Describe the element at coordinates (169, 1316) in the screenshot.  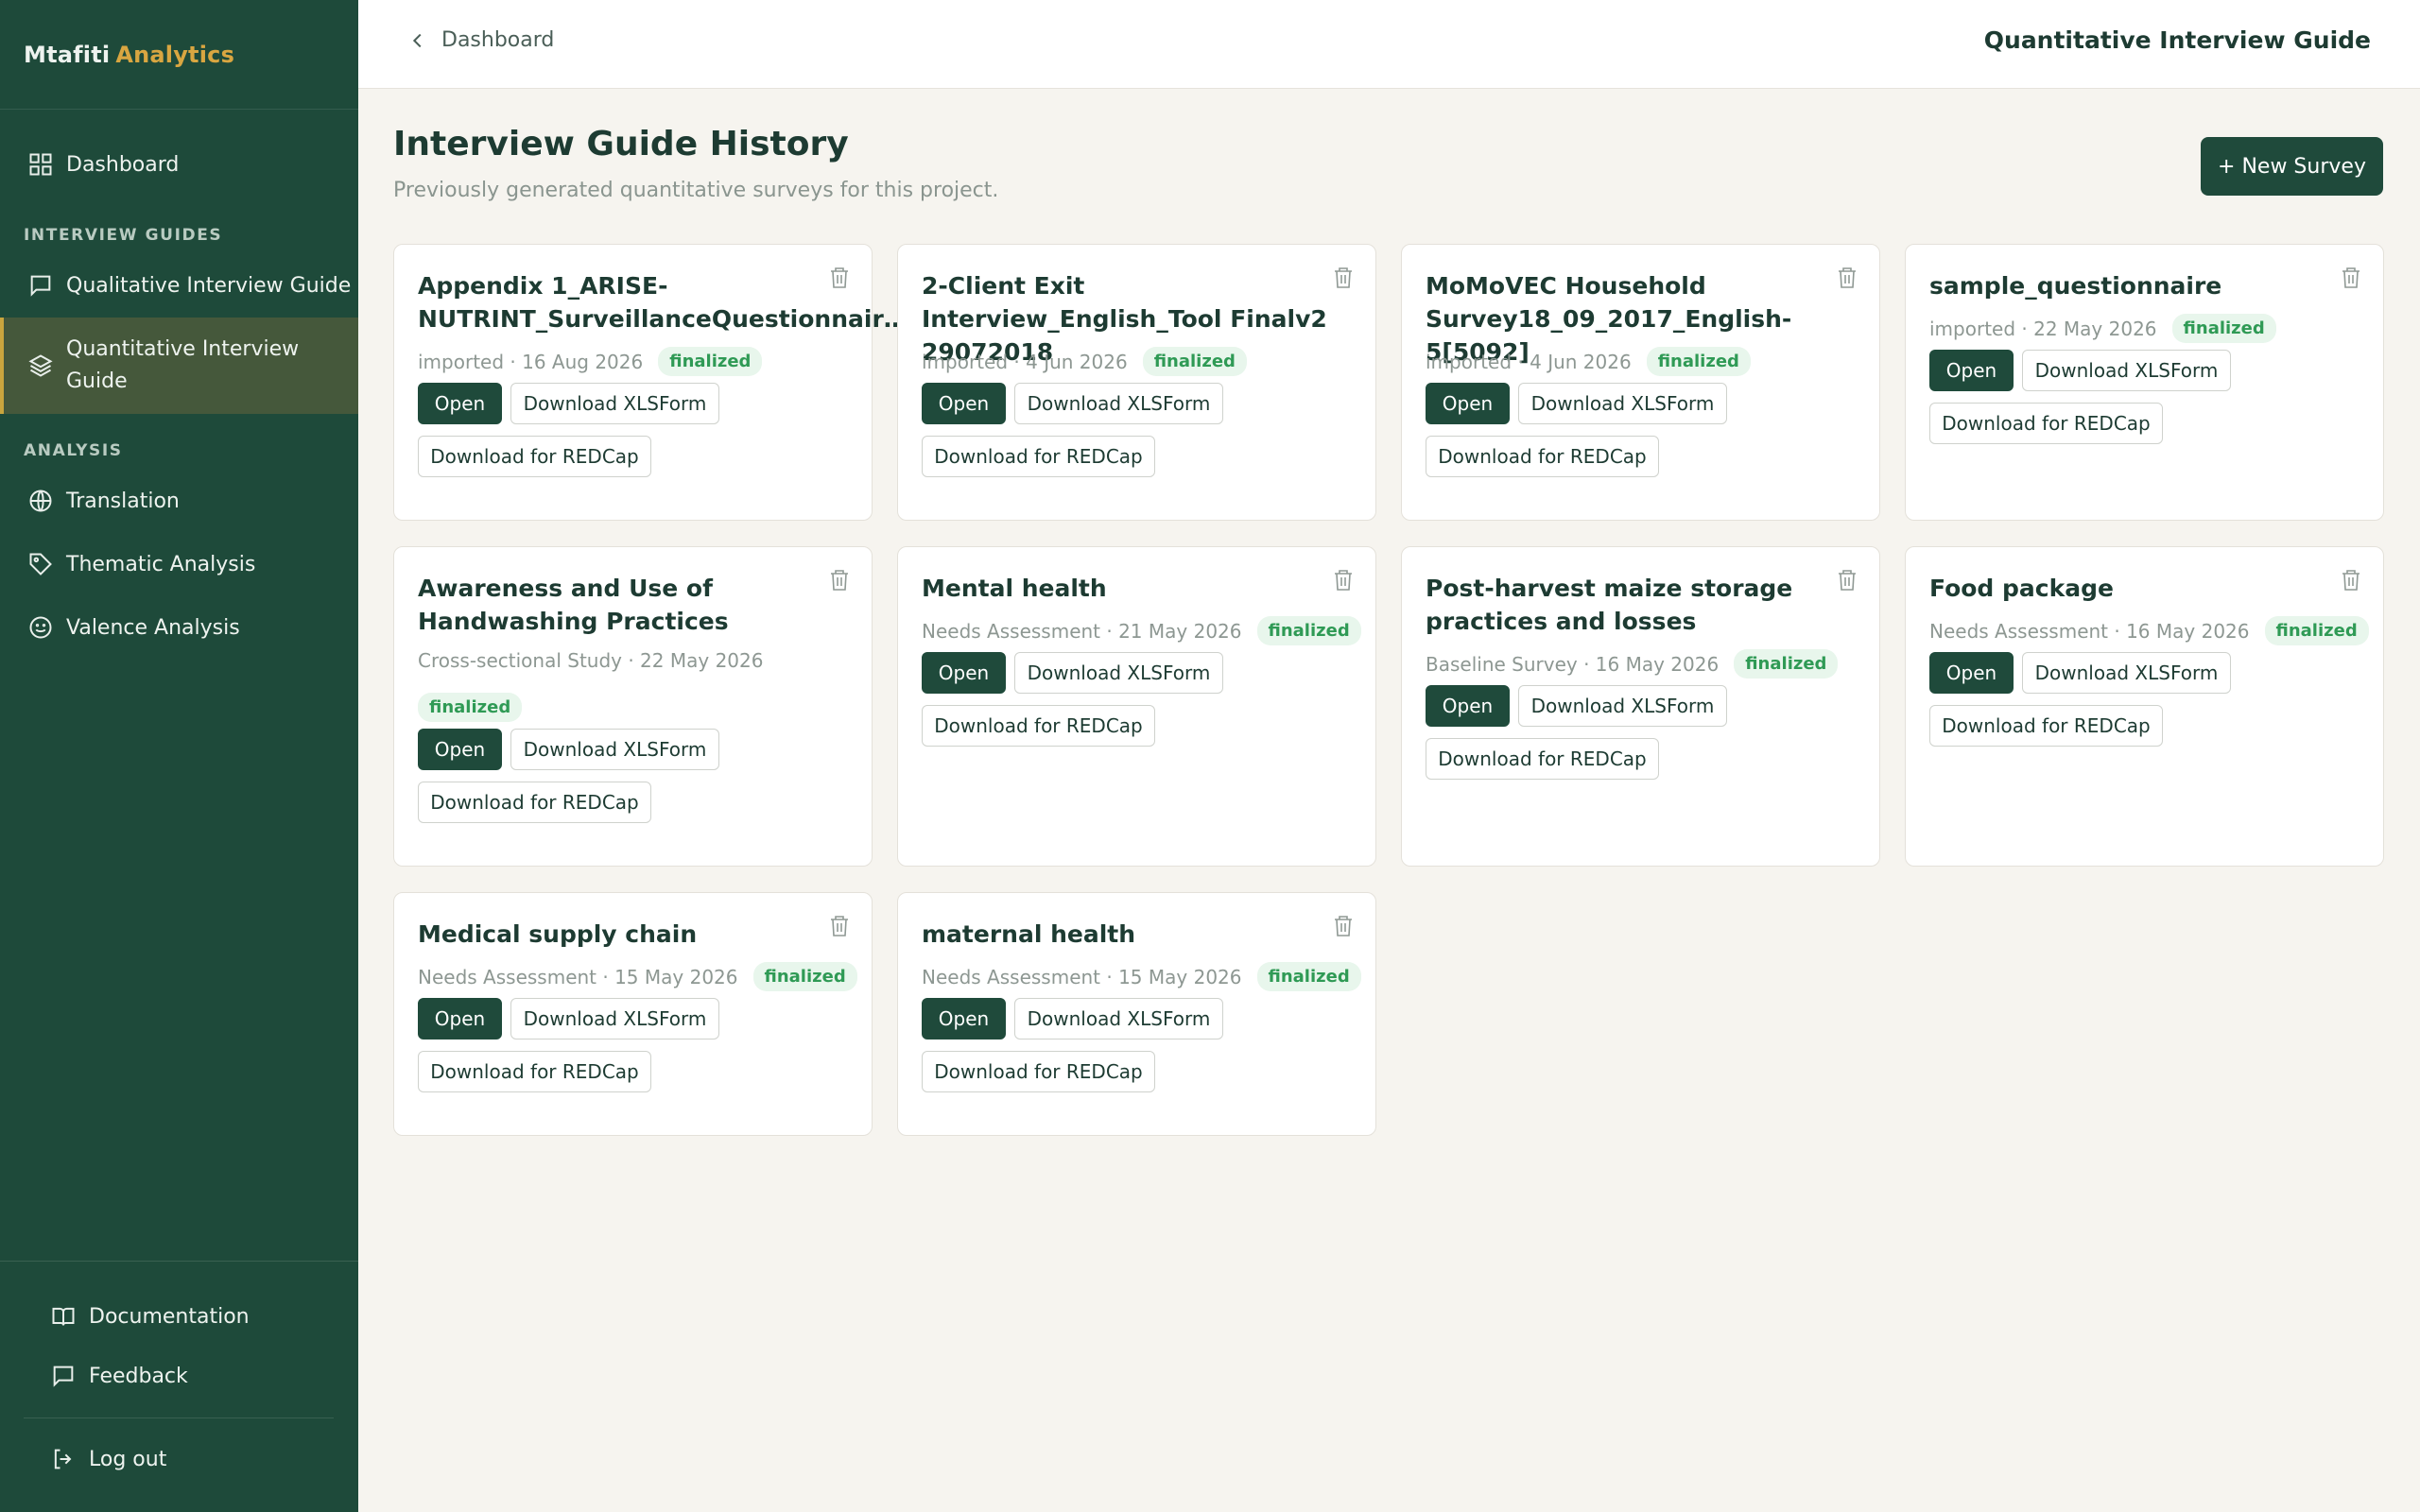
I see `sidebar-item-label: Documentation` at that location.